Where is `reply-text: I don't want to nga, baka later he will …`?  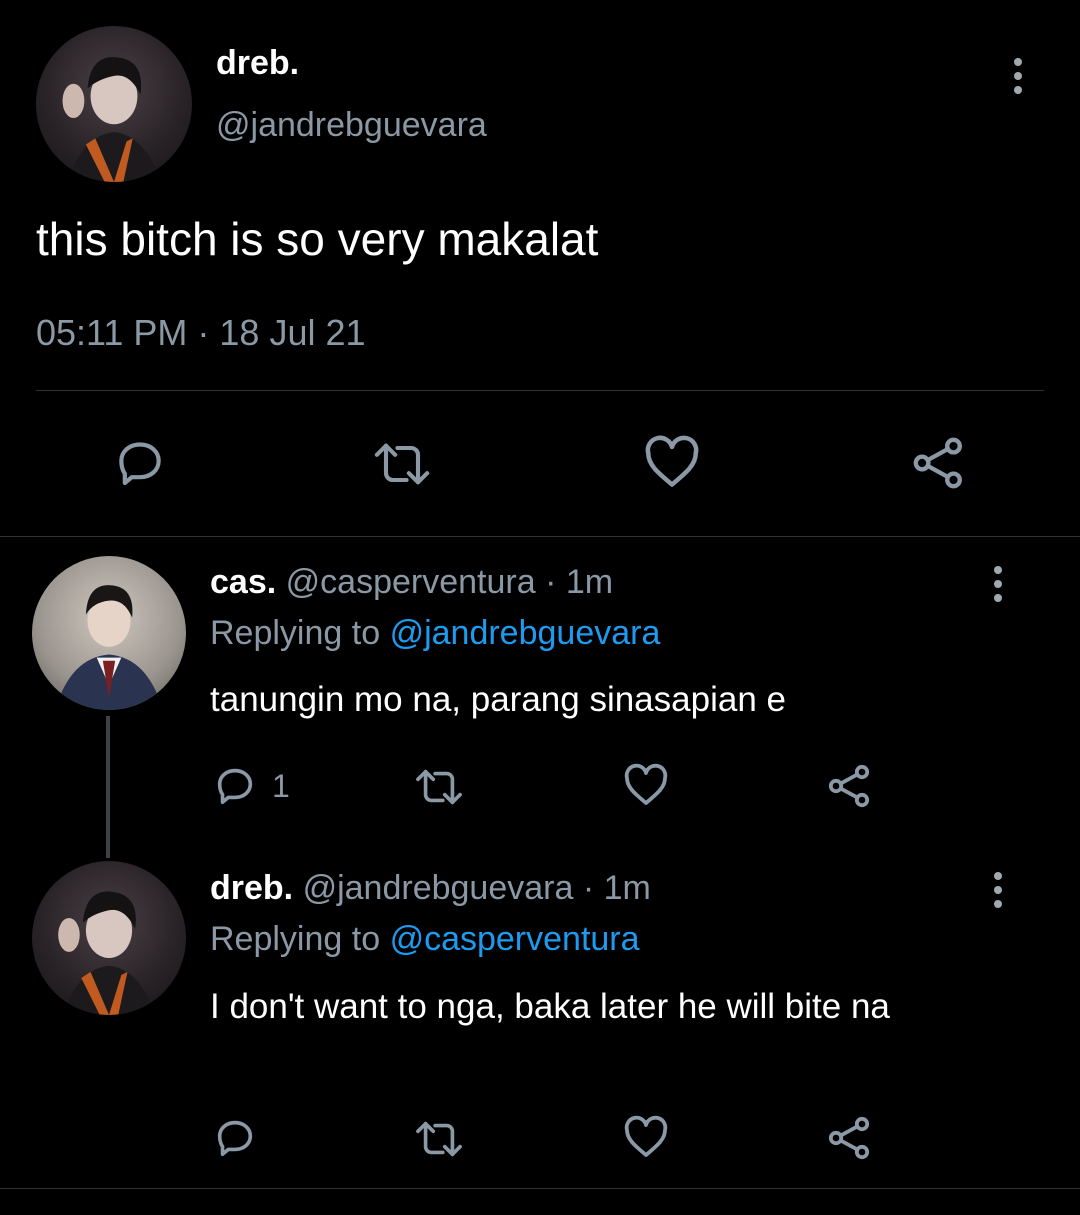
reply-text: I don't want to nga, baka later he will … is located at coordinates (550, 1006).